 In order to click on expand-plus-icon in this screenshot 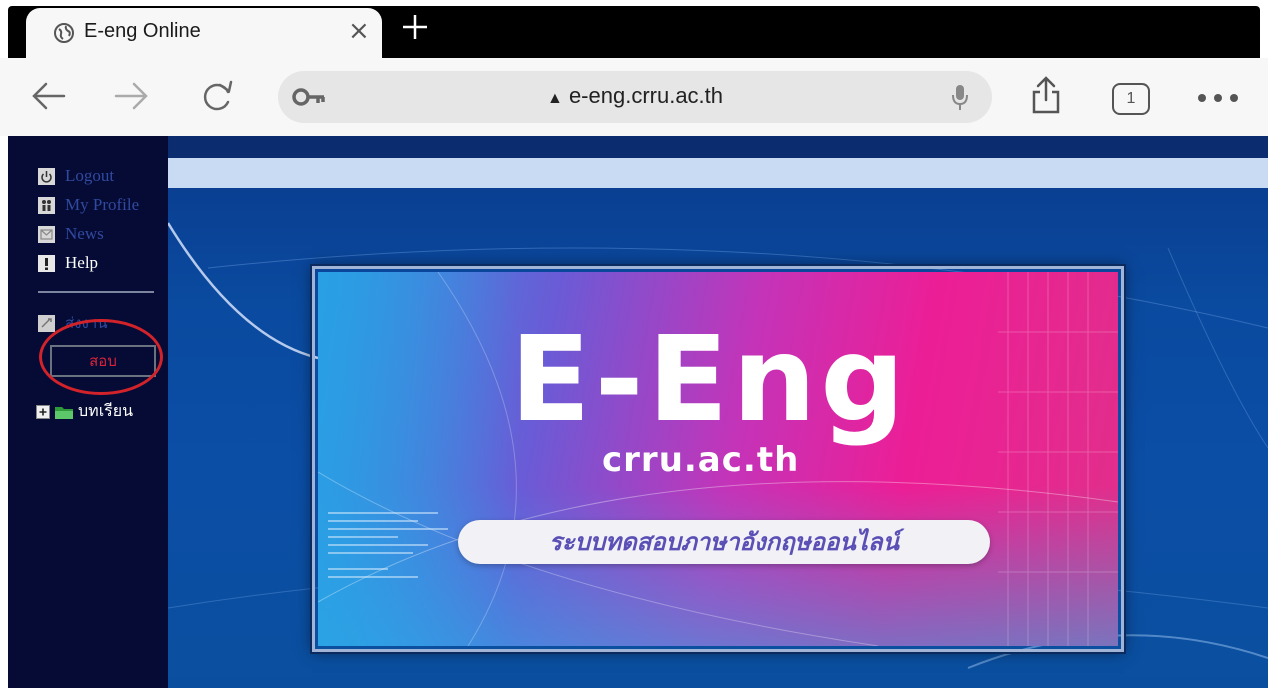, I will do `click(43, 411)`.